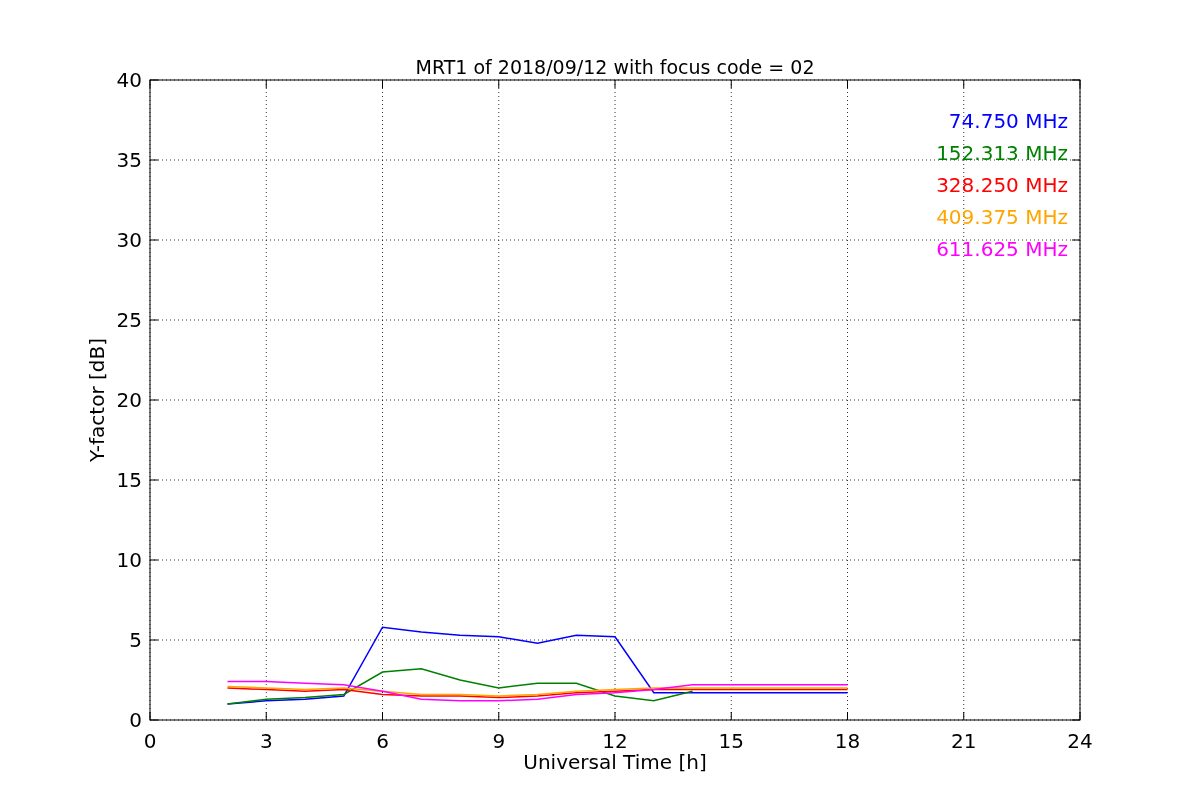  What do you see at coordinates (615, 762) in the screenshot?
I see `x-axis-label: Universal Time [h]` at bounding box center [615, 762].